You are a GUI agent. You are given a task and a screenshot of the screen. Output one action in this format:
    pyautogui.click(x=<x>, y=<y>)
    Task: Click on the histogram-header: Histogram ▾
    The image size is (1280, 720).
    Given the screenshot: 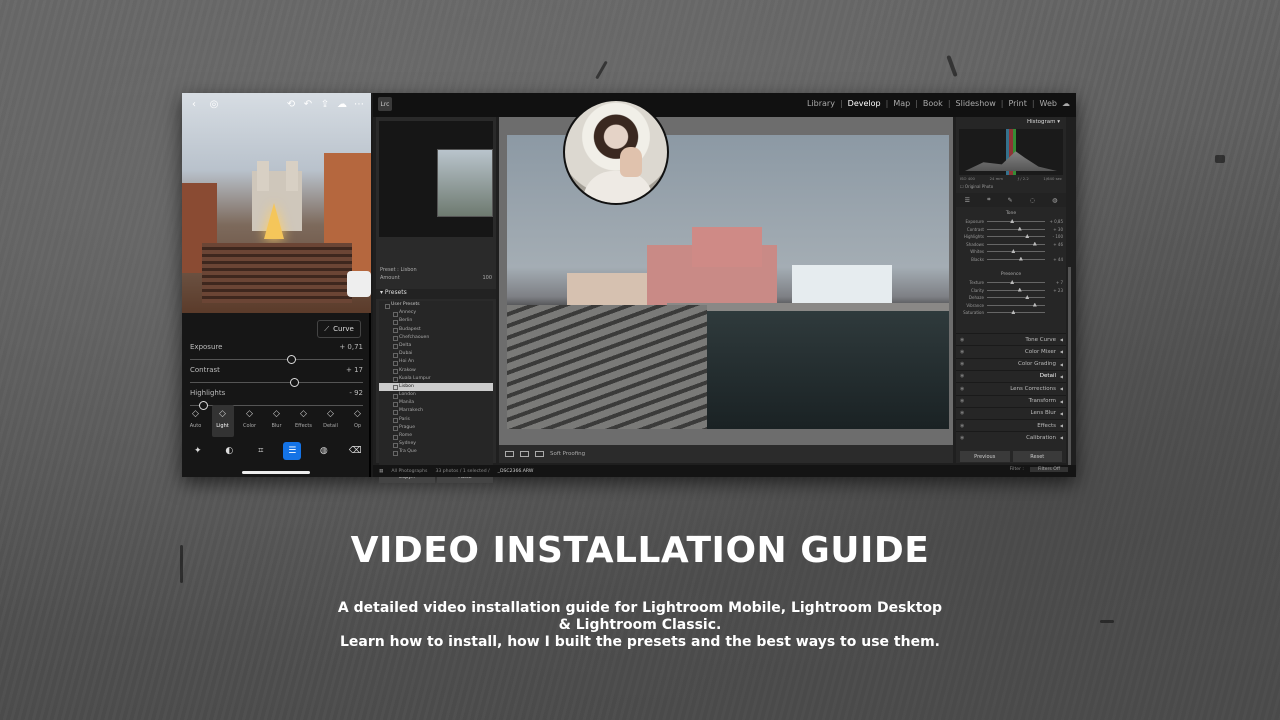 What is the action you would take?
    pyautogui.click(x=1011, y=122)
    